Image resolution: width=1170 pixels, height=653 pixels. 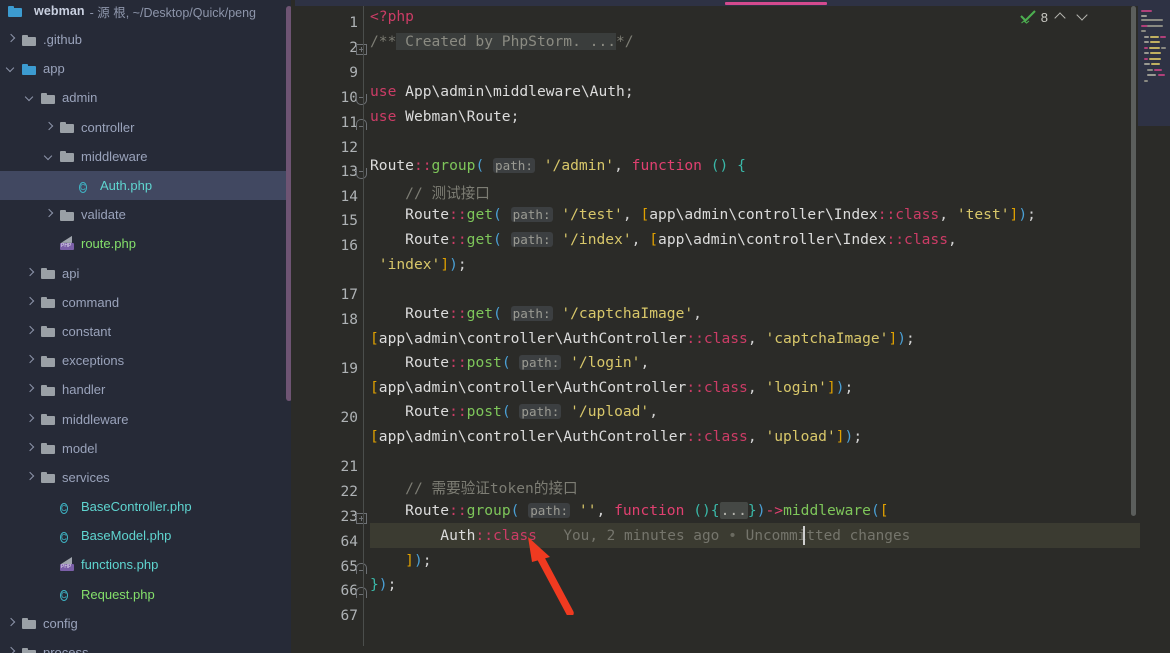 I want to click on code-minimap, so click(x=1154, y=66).